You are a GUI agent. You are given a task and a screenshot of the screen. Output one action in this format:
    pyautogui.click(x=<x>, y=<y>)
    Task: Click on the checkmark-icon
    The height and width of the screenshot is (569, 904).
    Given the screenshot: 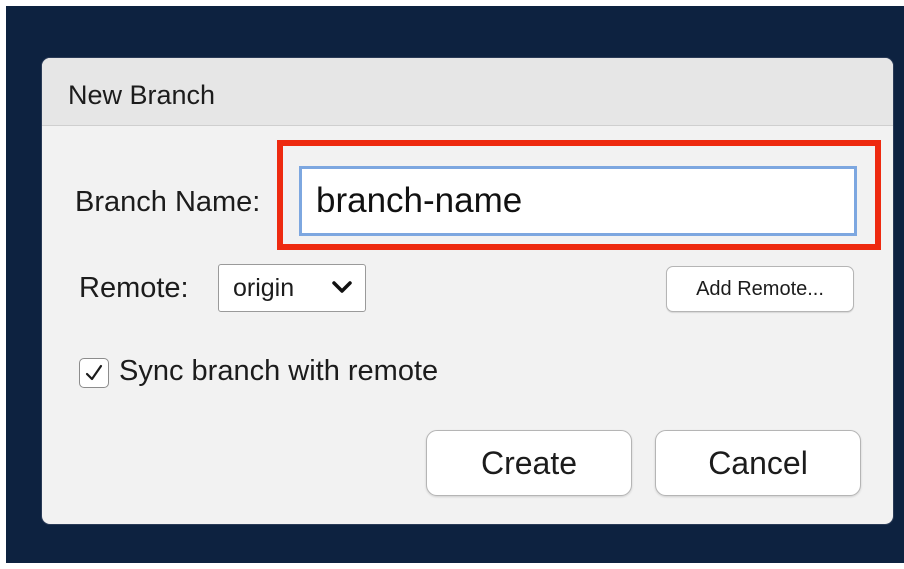 What is the action you would take?
    pyautogui.click(x=94, y=372)
    